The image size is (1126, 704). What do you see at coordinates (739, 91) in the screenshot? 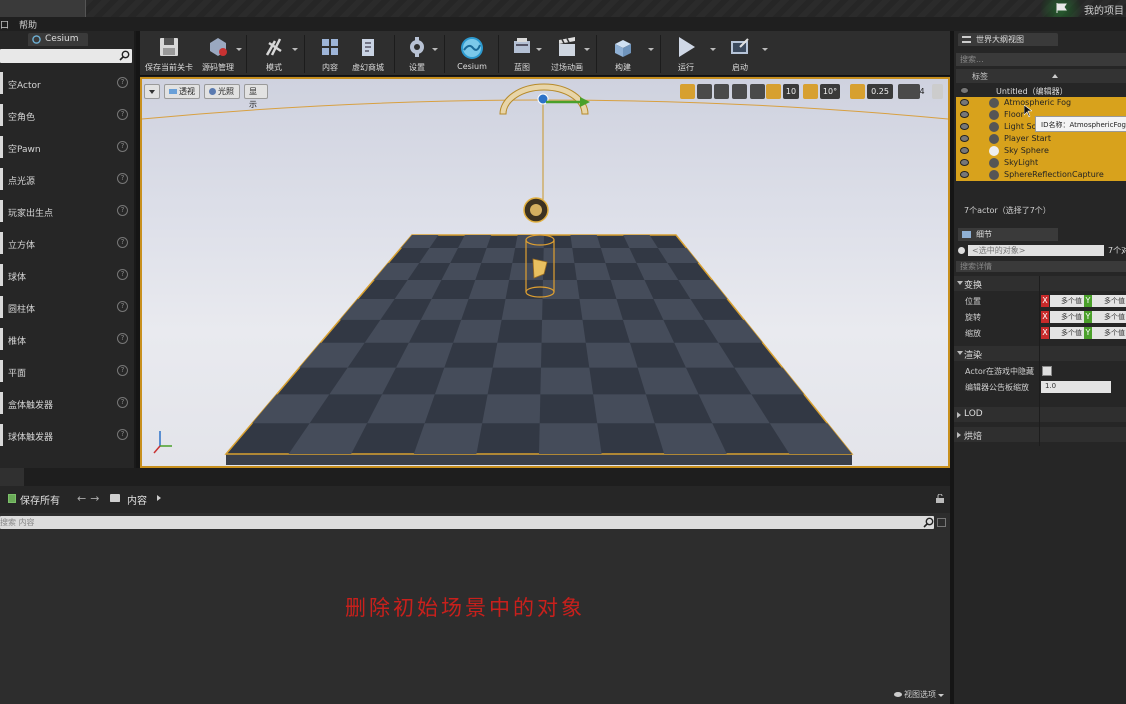
I see `world-local-icon` at bounding box center [739, 91].